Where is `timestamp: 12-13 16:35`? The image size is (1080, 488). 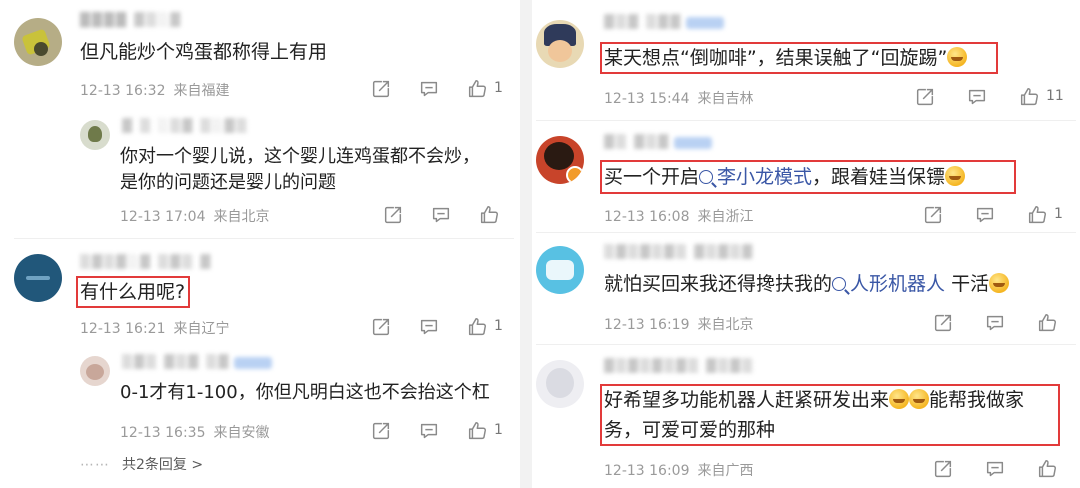
timestamp: 12-13 16:35 is located at coordinates (163, 433).